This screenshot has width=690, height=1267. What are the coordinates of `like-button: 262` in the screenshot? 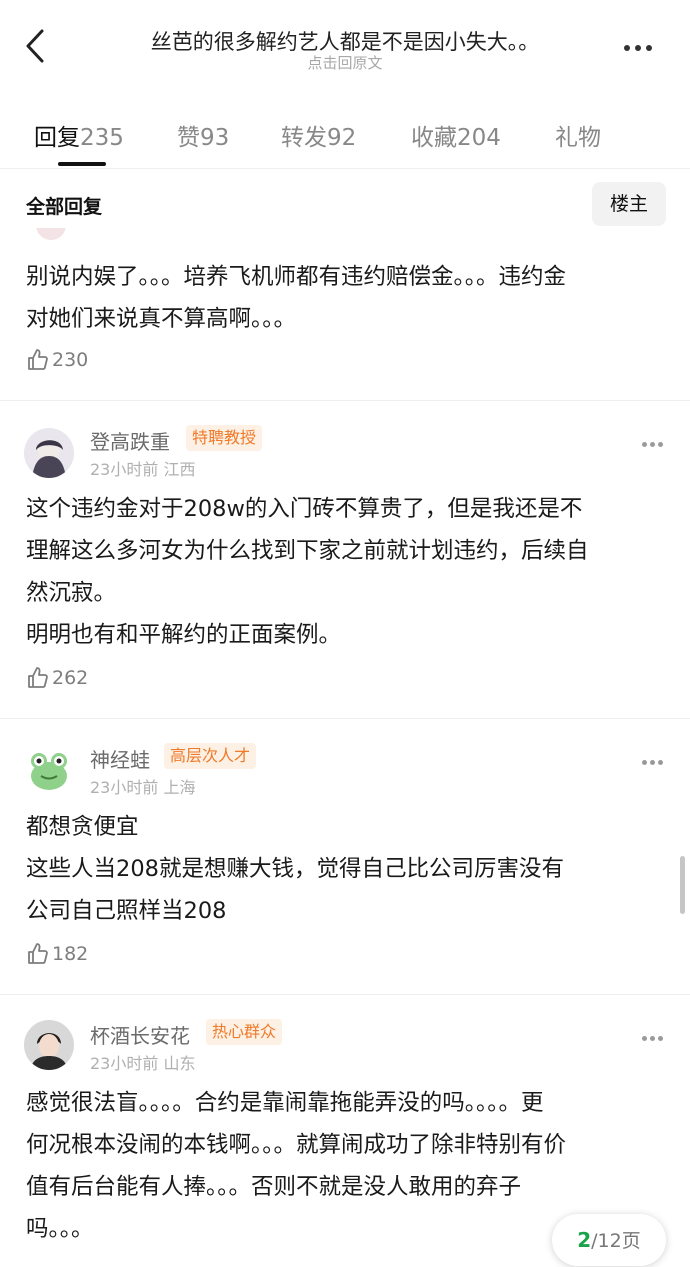 It's located at (57, 680).